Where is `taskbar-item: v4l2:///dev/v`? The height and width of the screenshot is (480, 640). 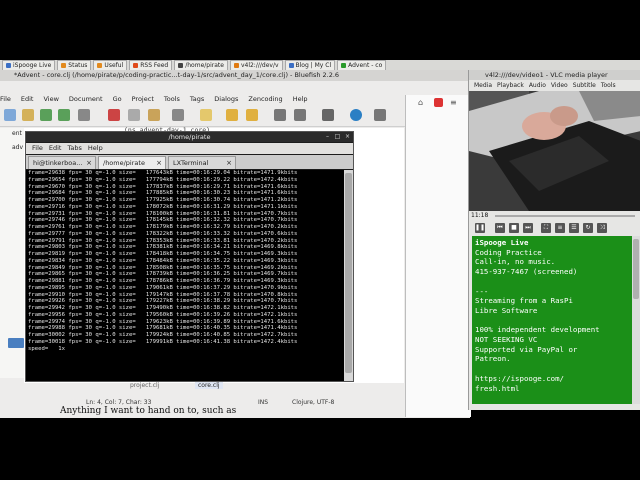 taskbar-item: v4l2:///dev/v is located at coordinates (256, 65).